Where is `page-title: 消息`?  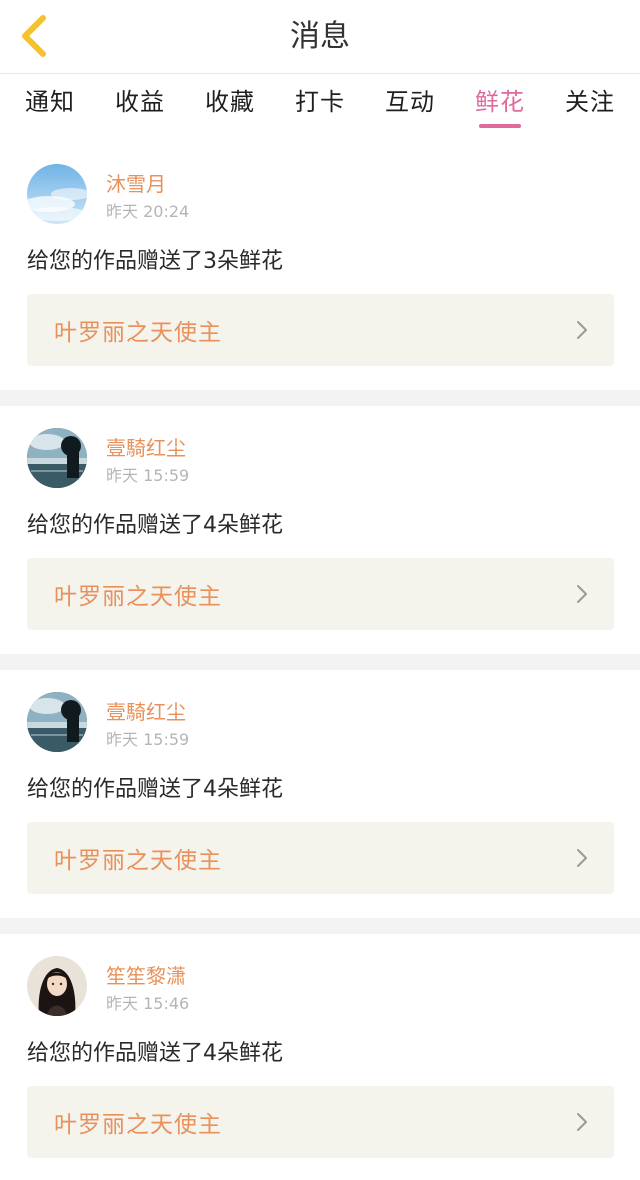 page-title: 消息 is located at coordinates (320, 36).